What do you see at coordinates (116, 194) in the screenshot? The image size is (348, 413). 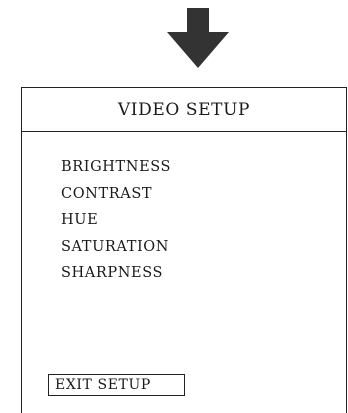 I see `menu-item-contrast: CONTRAST` at bounding box center [116, 194].